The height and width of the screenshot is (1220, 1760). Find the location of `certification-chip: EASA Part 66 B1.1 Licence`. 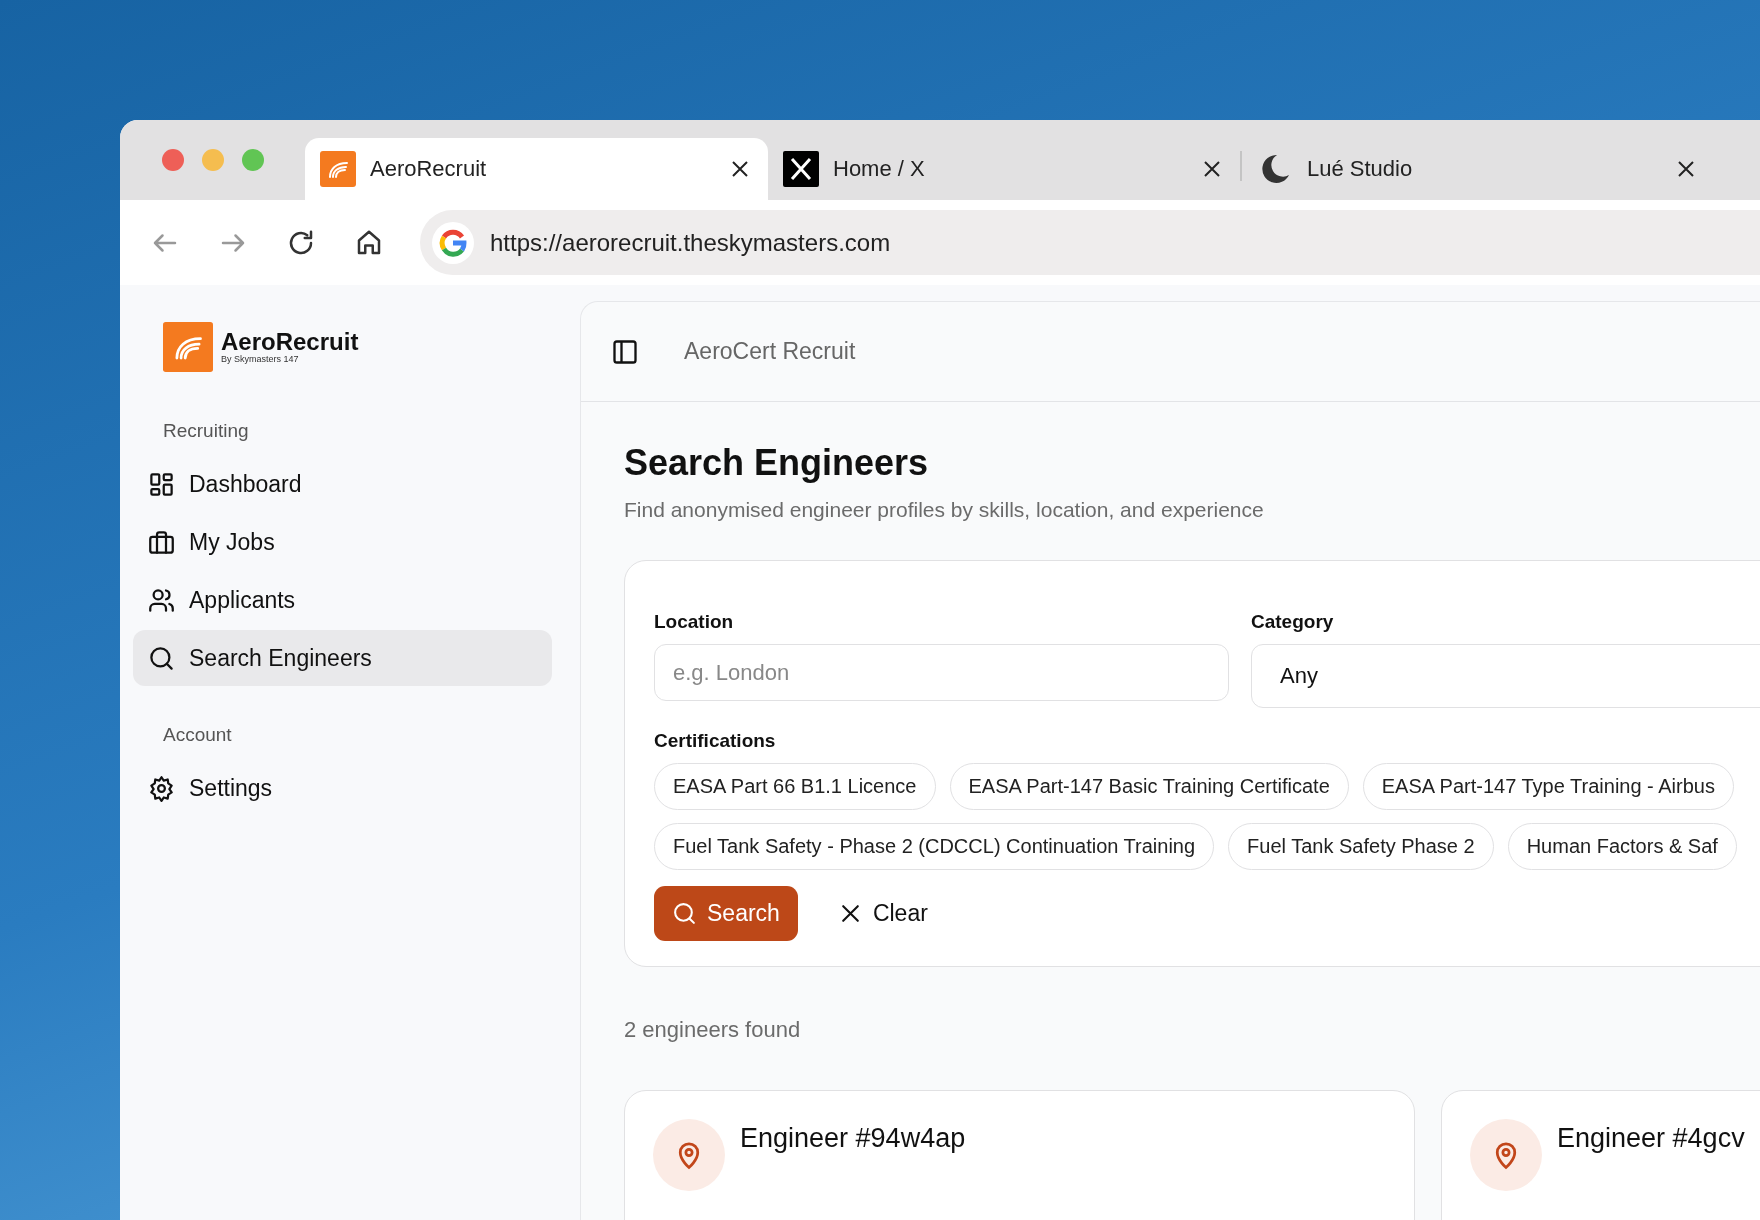

certification-chip: EASA Part 66 B1.1 Licence is located at coordinates (795, 786).